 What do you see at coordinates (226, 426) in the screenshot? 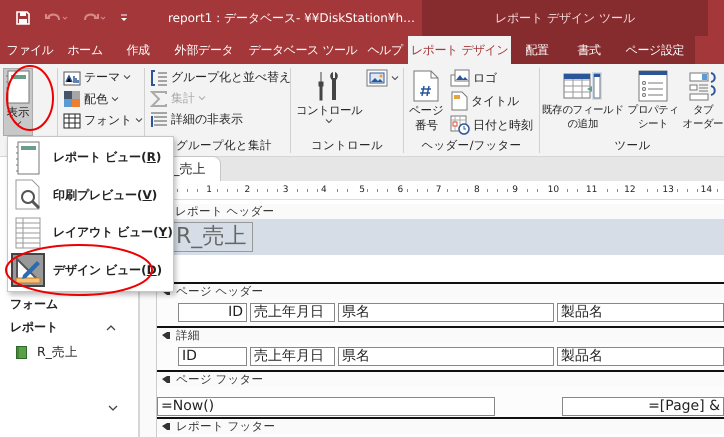
I see `section-title: レポート フッター` at bounding box center [226, 426].